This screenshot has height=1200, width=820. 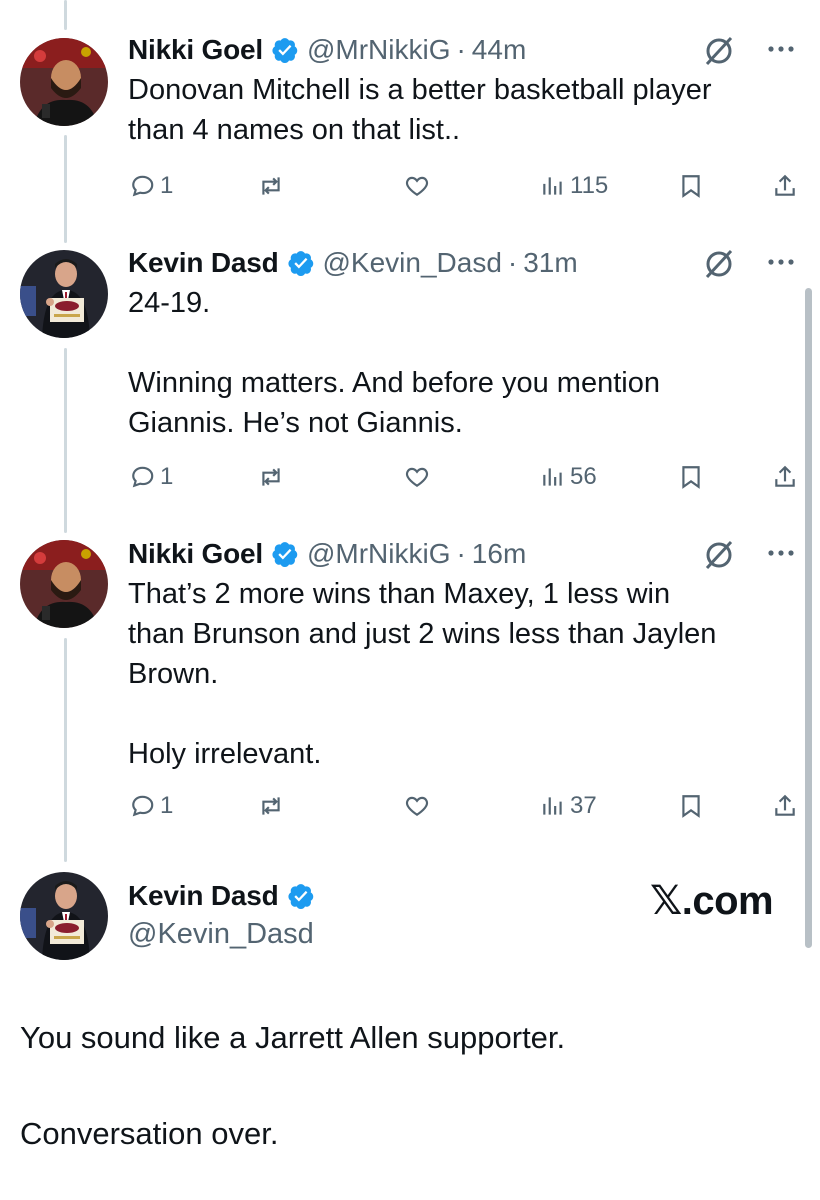 I want to click on xcom-watermark: 𝕏.com, so click(x=712, y=901).